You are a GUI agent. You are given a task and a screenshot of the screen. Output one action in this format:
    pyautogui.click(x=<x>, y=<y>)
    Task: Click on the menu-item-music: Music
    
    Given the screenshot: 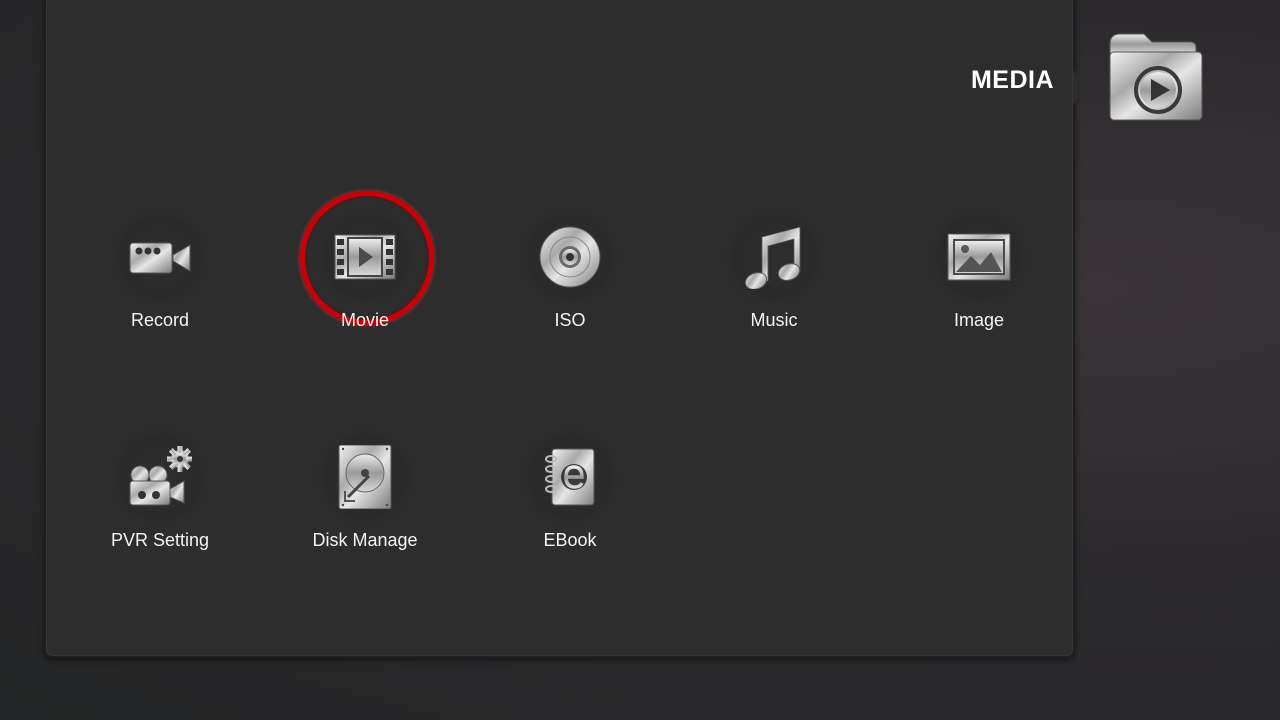 What is the action you would take?
    pyautogui.click(x=774, y=277)
    